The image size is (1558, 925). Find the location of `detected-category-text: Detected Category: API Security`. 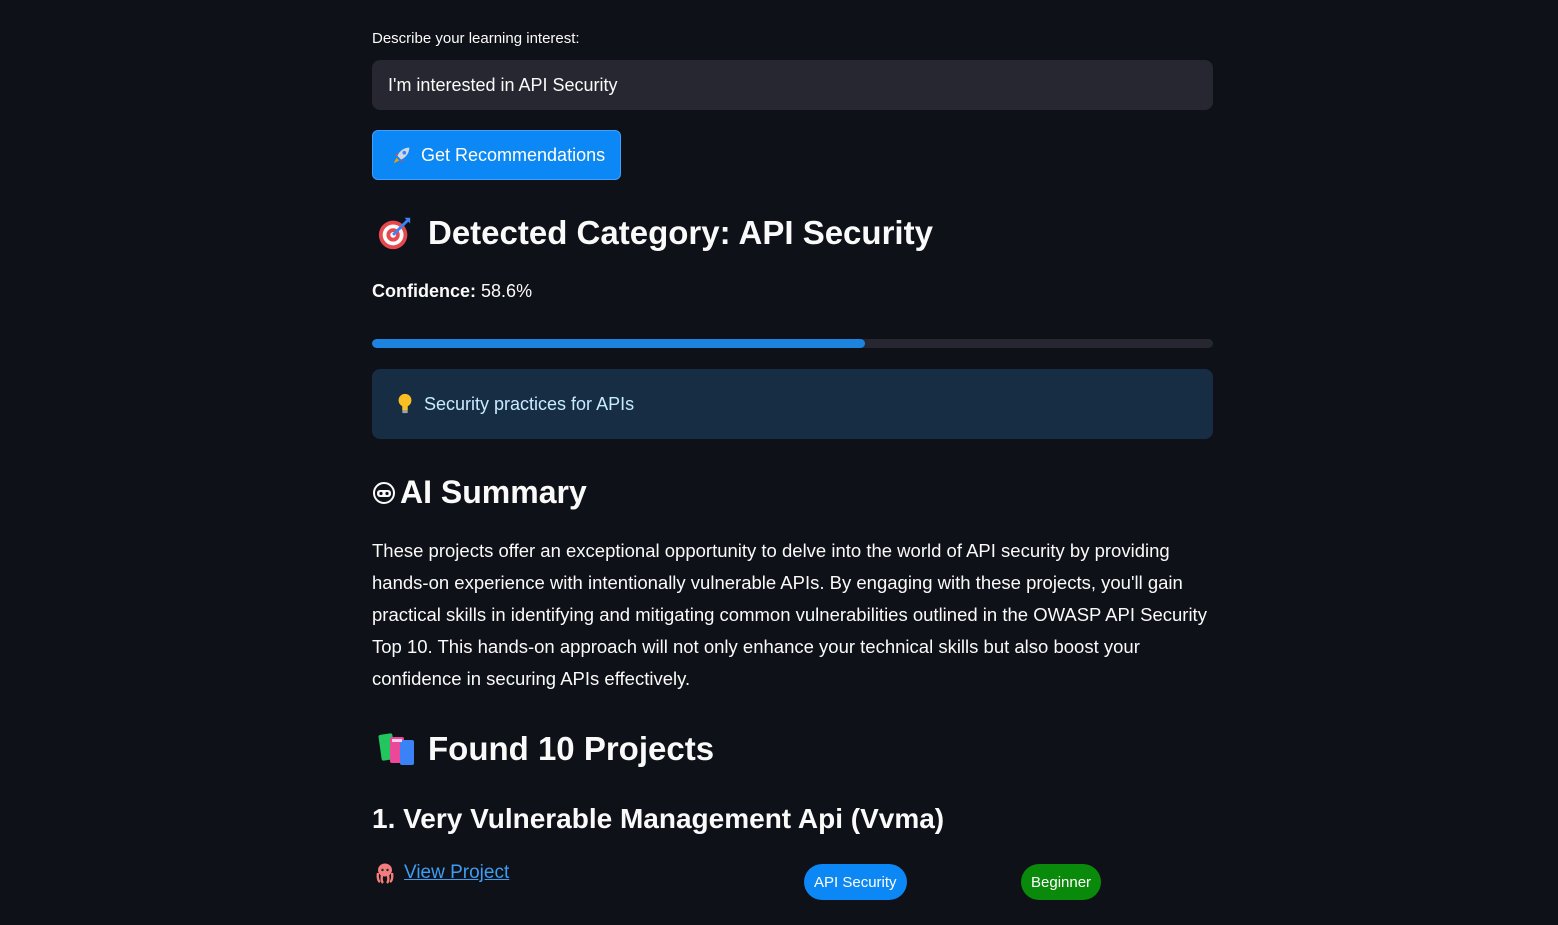

detected-category-text: Detected Category: API Security is located at coordinates (680, 232).